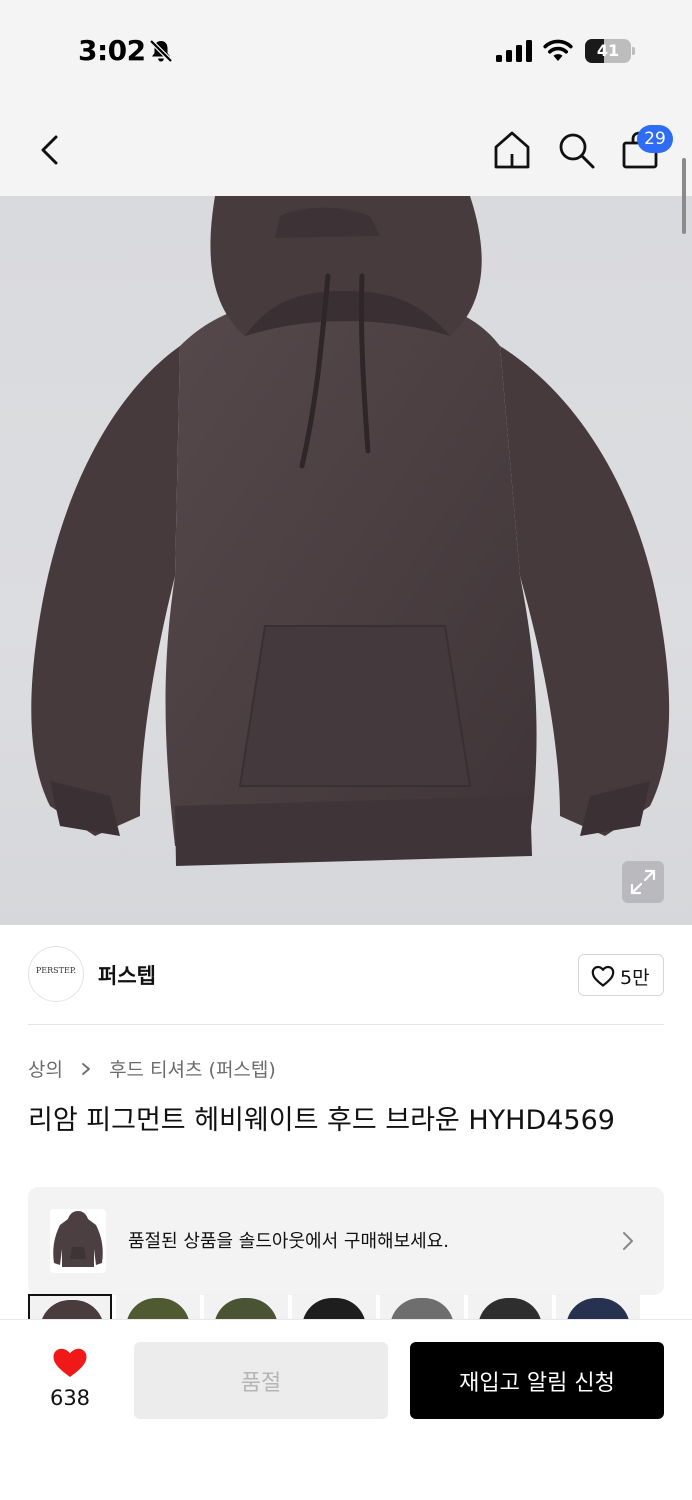  I want to click on restock-alert-button: 재입고 알림 신청, so click(537, 1380).